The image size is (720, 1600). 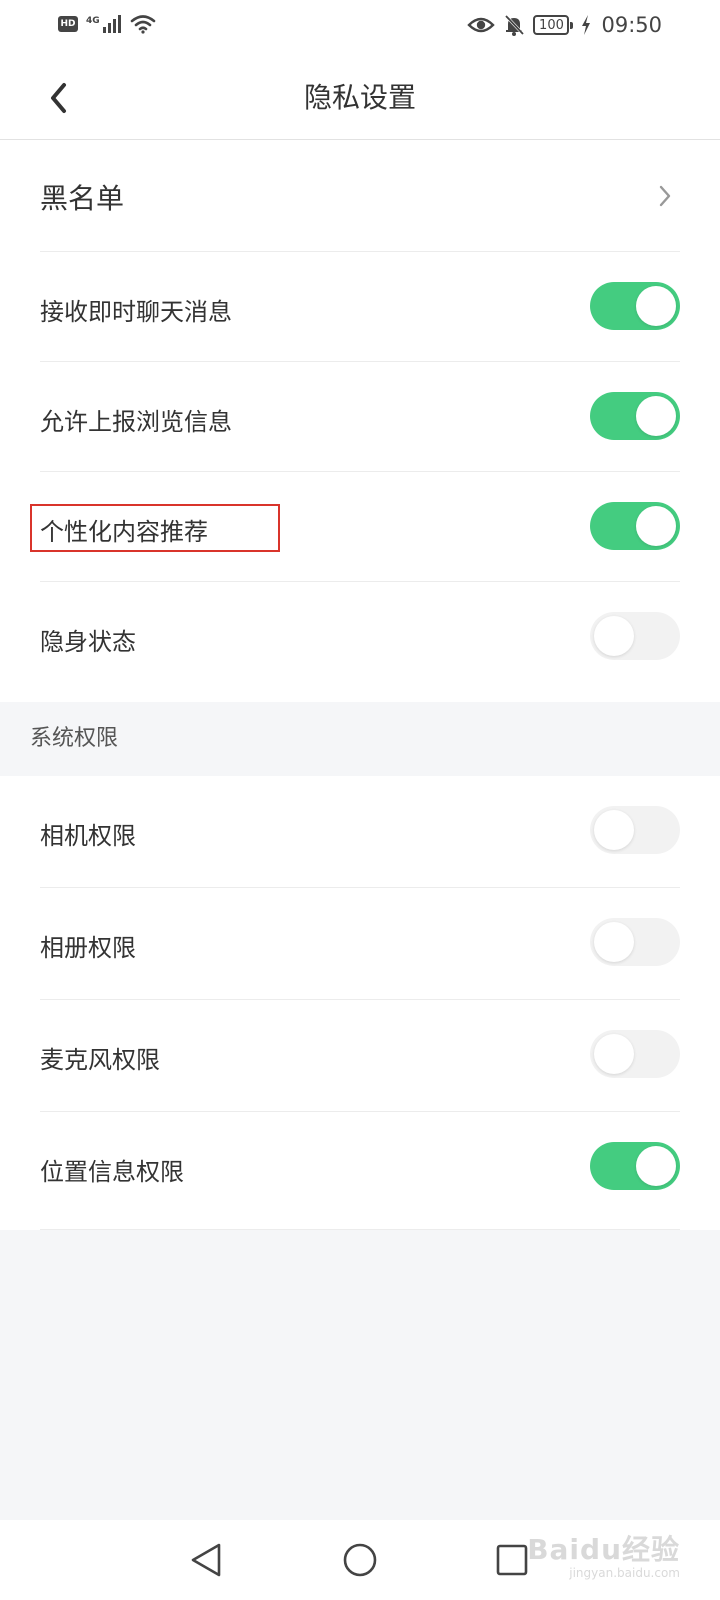 I want to click on toggle-row-invisible-status: 隐身状态, so click(x=360, y=642).